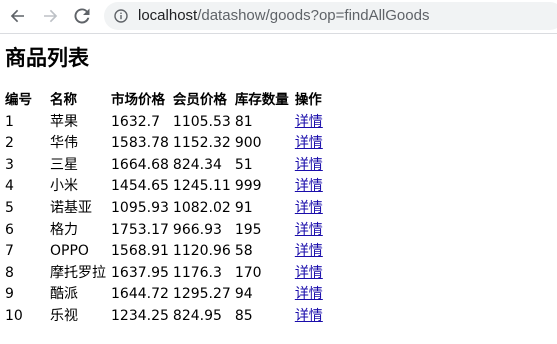 The image size is (557, 344). I want to click on cell-market-price: 1644.72, so click(140, 294).